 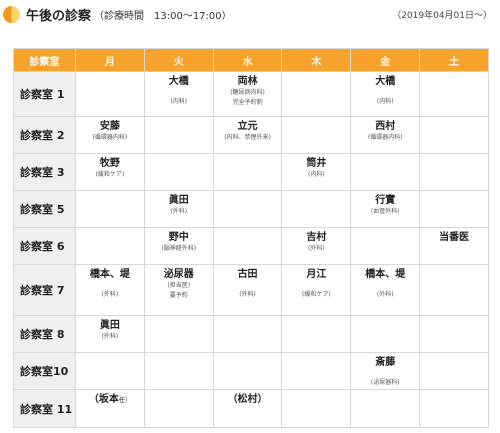 What do you see at coordinates (59, 16) in the screenshot?
I see `page-title: 午後の診察` at bounding box center [59, 16].